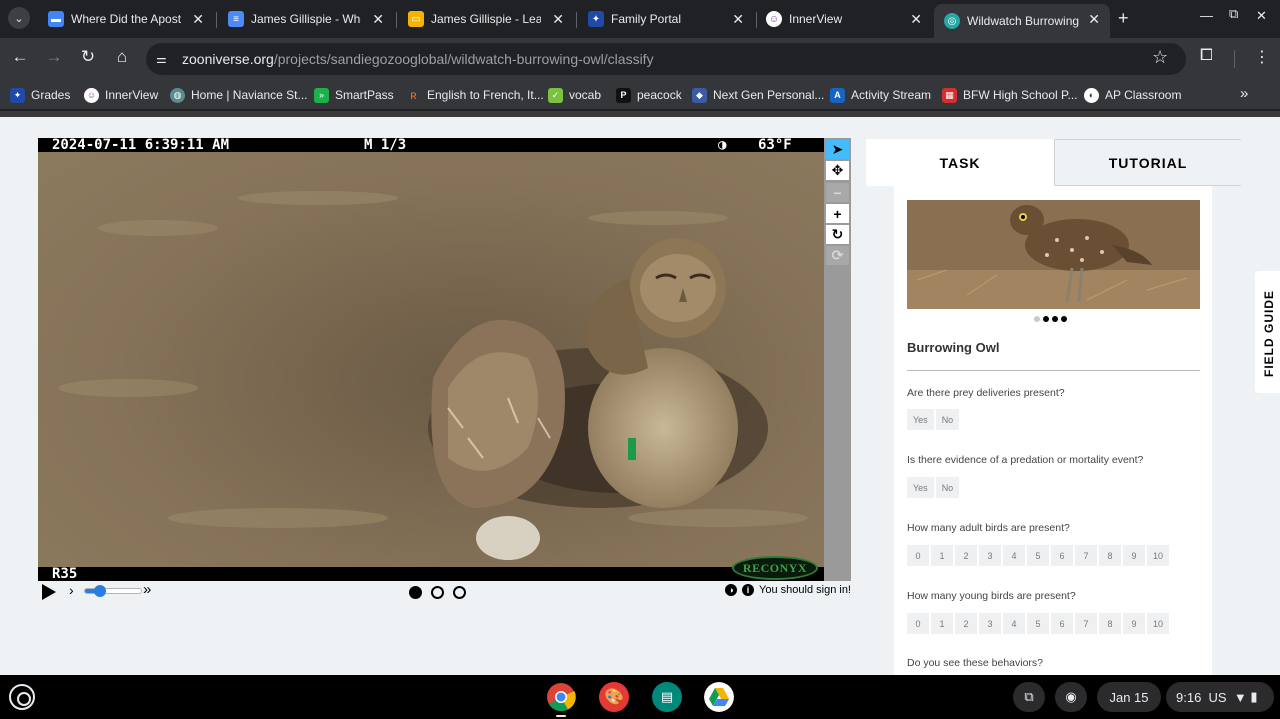  What do you see at coordinates (1244, 93) in the screenshot?
I see `more-bookmarks-button: »` at bounding box center [1244, 93].